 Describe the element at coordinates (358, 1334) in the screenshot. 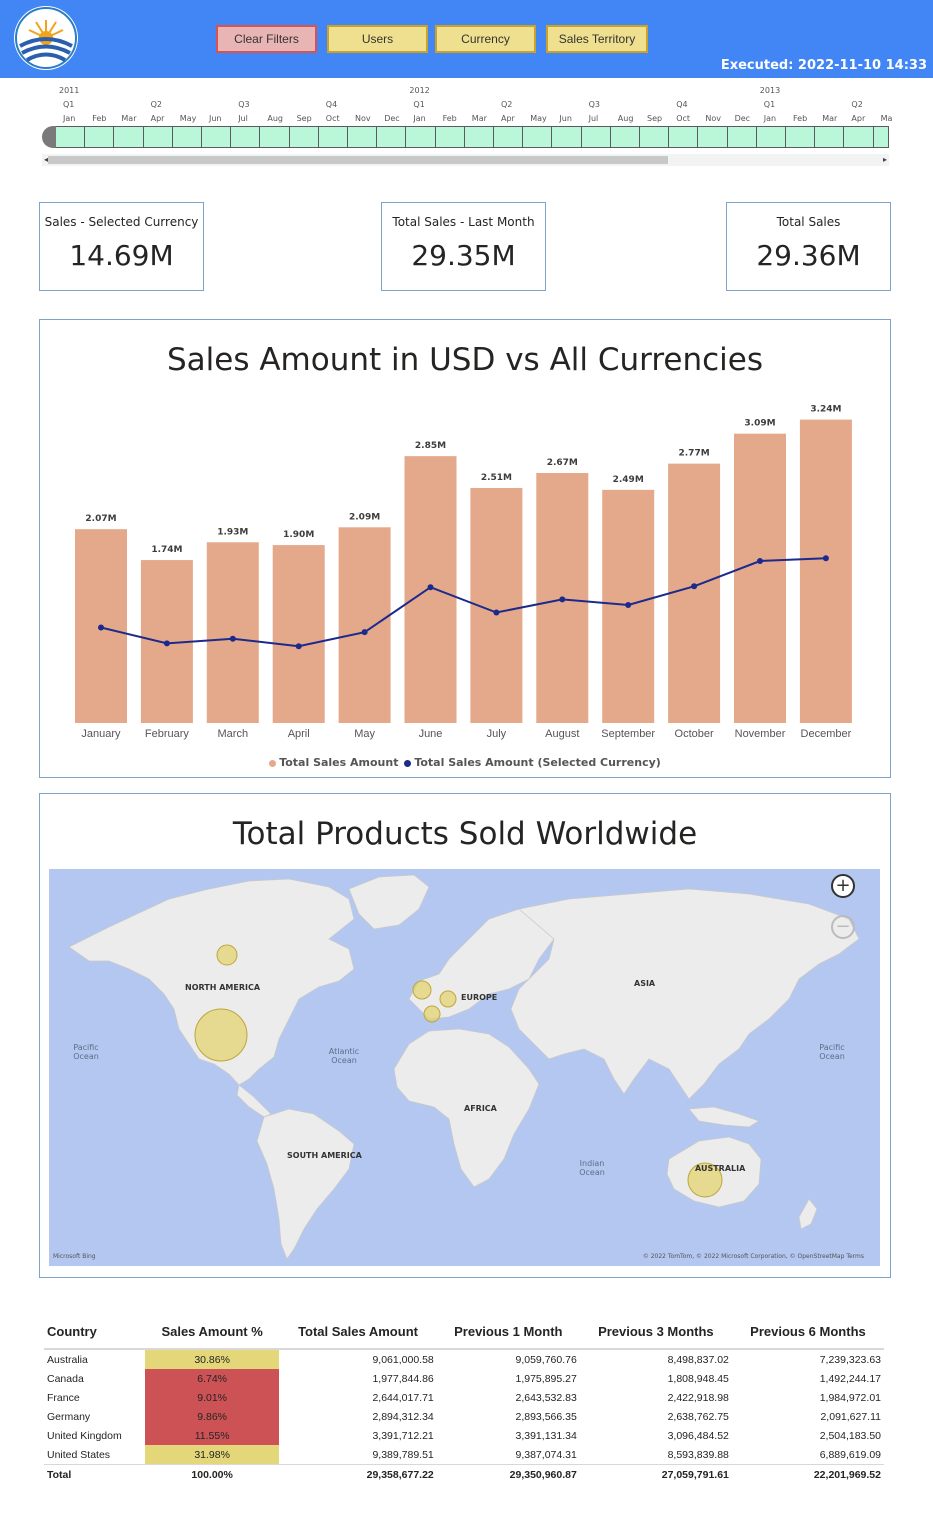

I see `col-total-sales: Total Sales Amount` at that location.